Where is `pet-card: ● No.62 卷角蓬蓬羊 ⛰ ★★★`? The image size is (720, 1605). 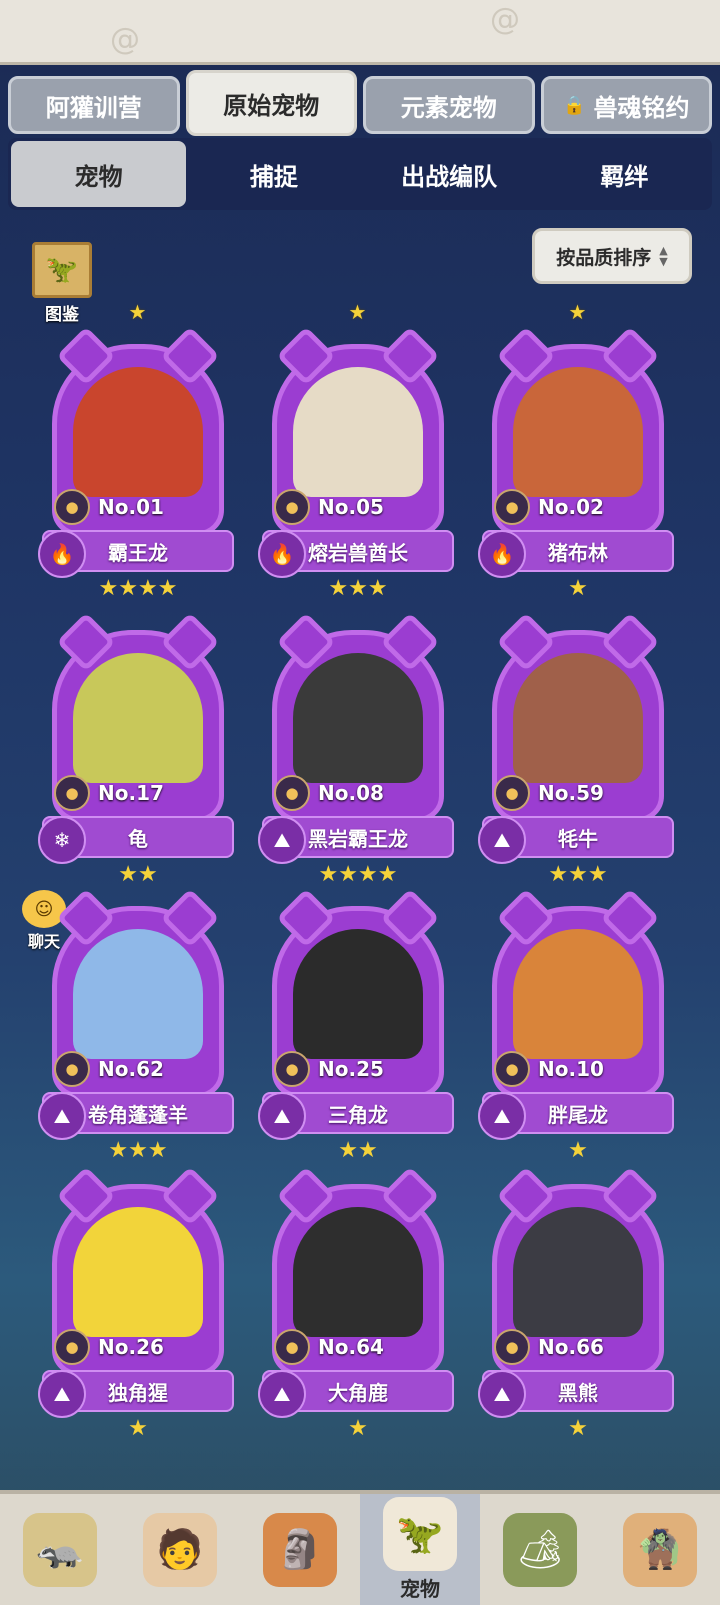
pet-card: ● No.62 卷角蓬蓬羊 ⛰ ★★★ is located at coordinates (138, 1012).